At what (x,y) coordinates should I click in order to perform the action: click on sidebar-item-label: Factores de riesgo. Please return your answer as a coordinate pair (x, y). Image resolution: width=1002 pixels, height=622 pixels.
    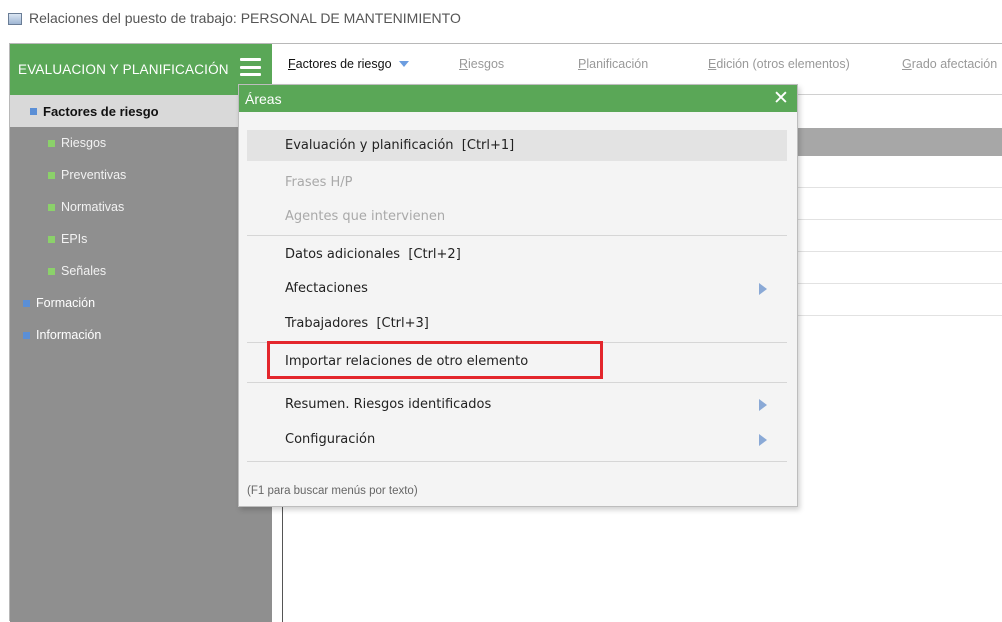
    Looking at the image, I should click on (101, 111).